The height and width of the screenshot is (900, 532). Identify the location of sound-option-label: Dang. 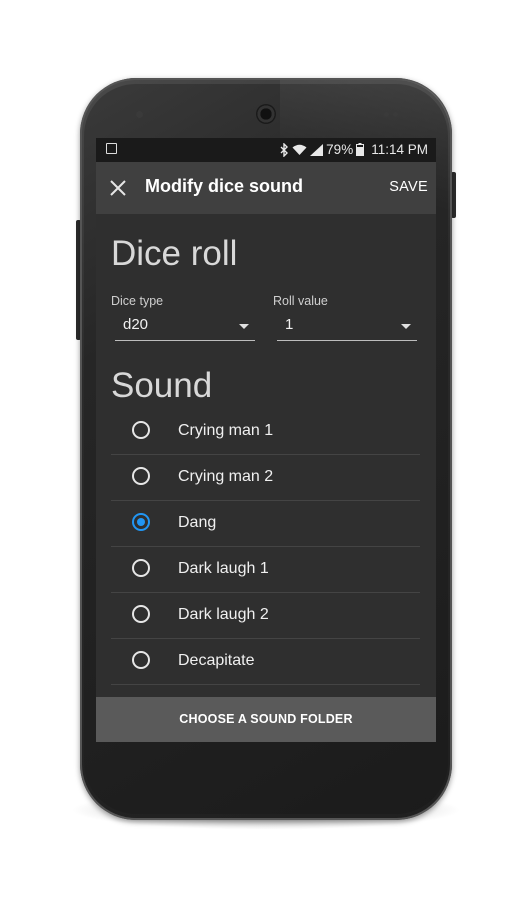
(197, 522).